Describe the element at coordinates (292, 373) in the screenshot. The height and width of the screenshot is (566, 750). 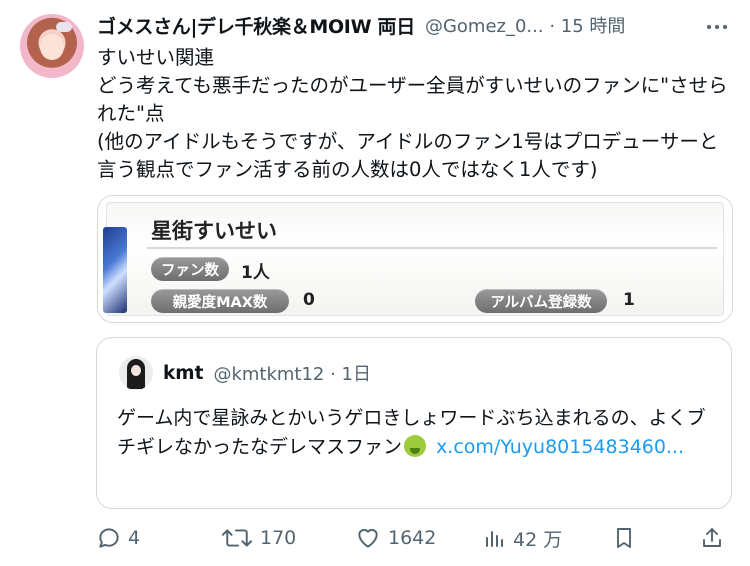
I see `quote-handle: @kmtkmt12 · 1日` at that location.